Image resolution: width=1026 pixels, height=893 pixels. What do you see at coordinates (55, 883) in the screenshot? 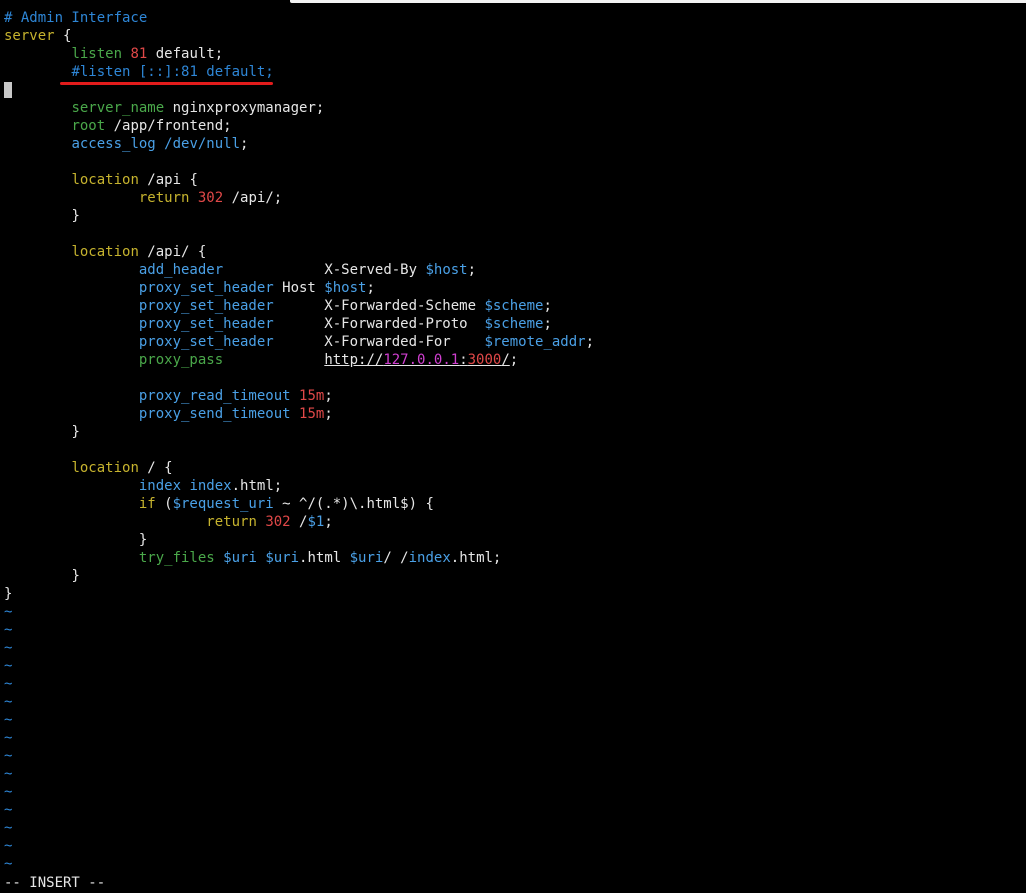
I see `vim-mode-indicator: -- INSERT --` at bounding box center [55, 883].